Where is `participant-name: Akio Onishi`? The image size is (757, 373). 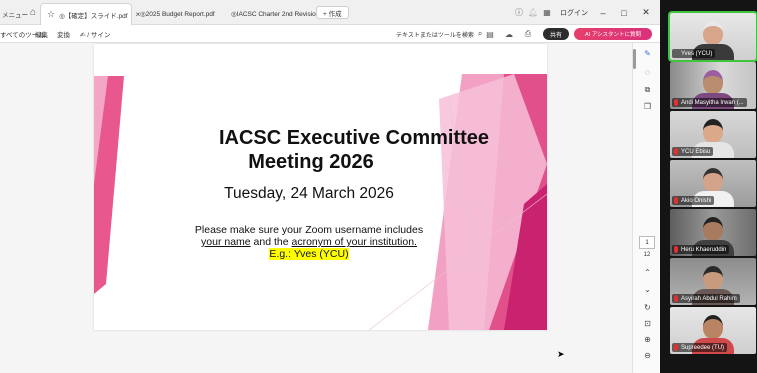 participant-name: Akio Onishi is located at coordinates (693, 200).